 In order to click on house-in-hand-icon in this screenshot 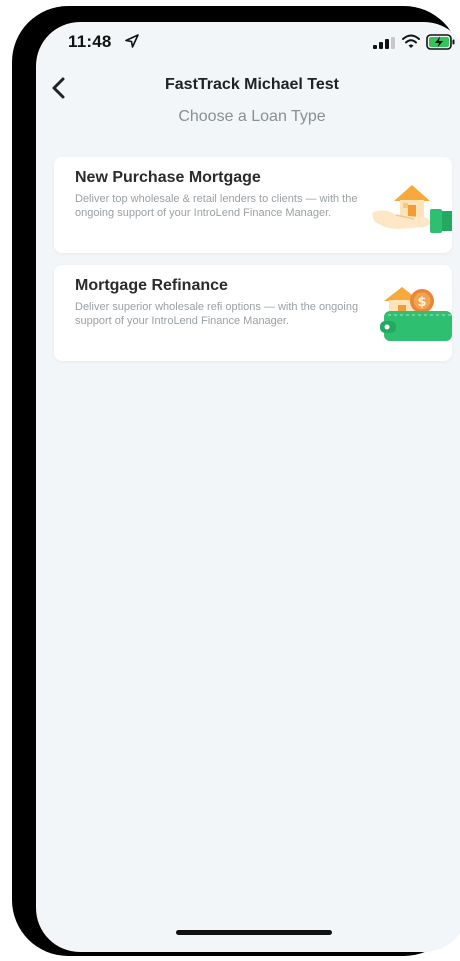, I will do `click(412, 209)`.